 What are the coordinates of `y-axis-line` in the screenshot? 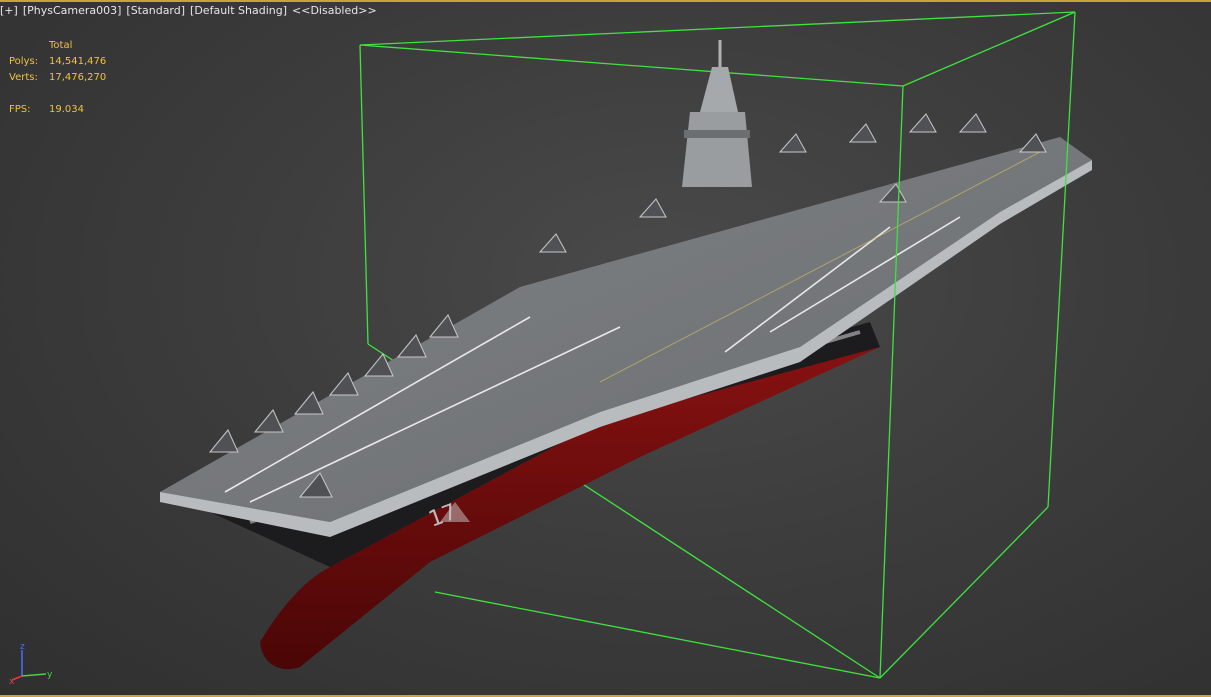 It's located at (34, 675).